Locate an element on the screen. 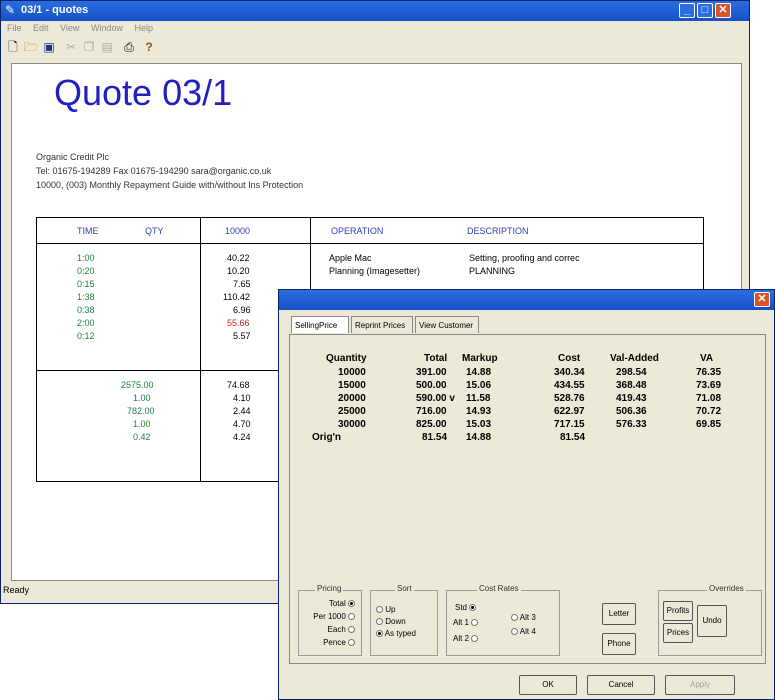  help-icon: ? is located at coordinates (149, 47).